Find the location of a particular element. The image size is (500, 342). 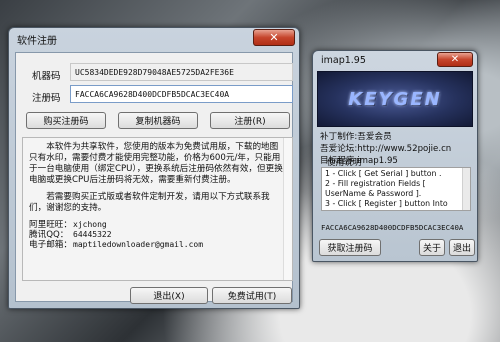

register-window-close-button: ✕ is located at coordinates (274, 37).